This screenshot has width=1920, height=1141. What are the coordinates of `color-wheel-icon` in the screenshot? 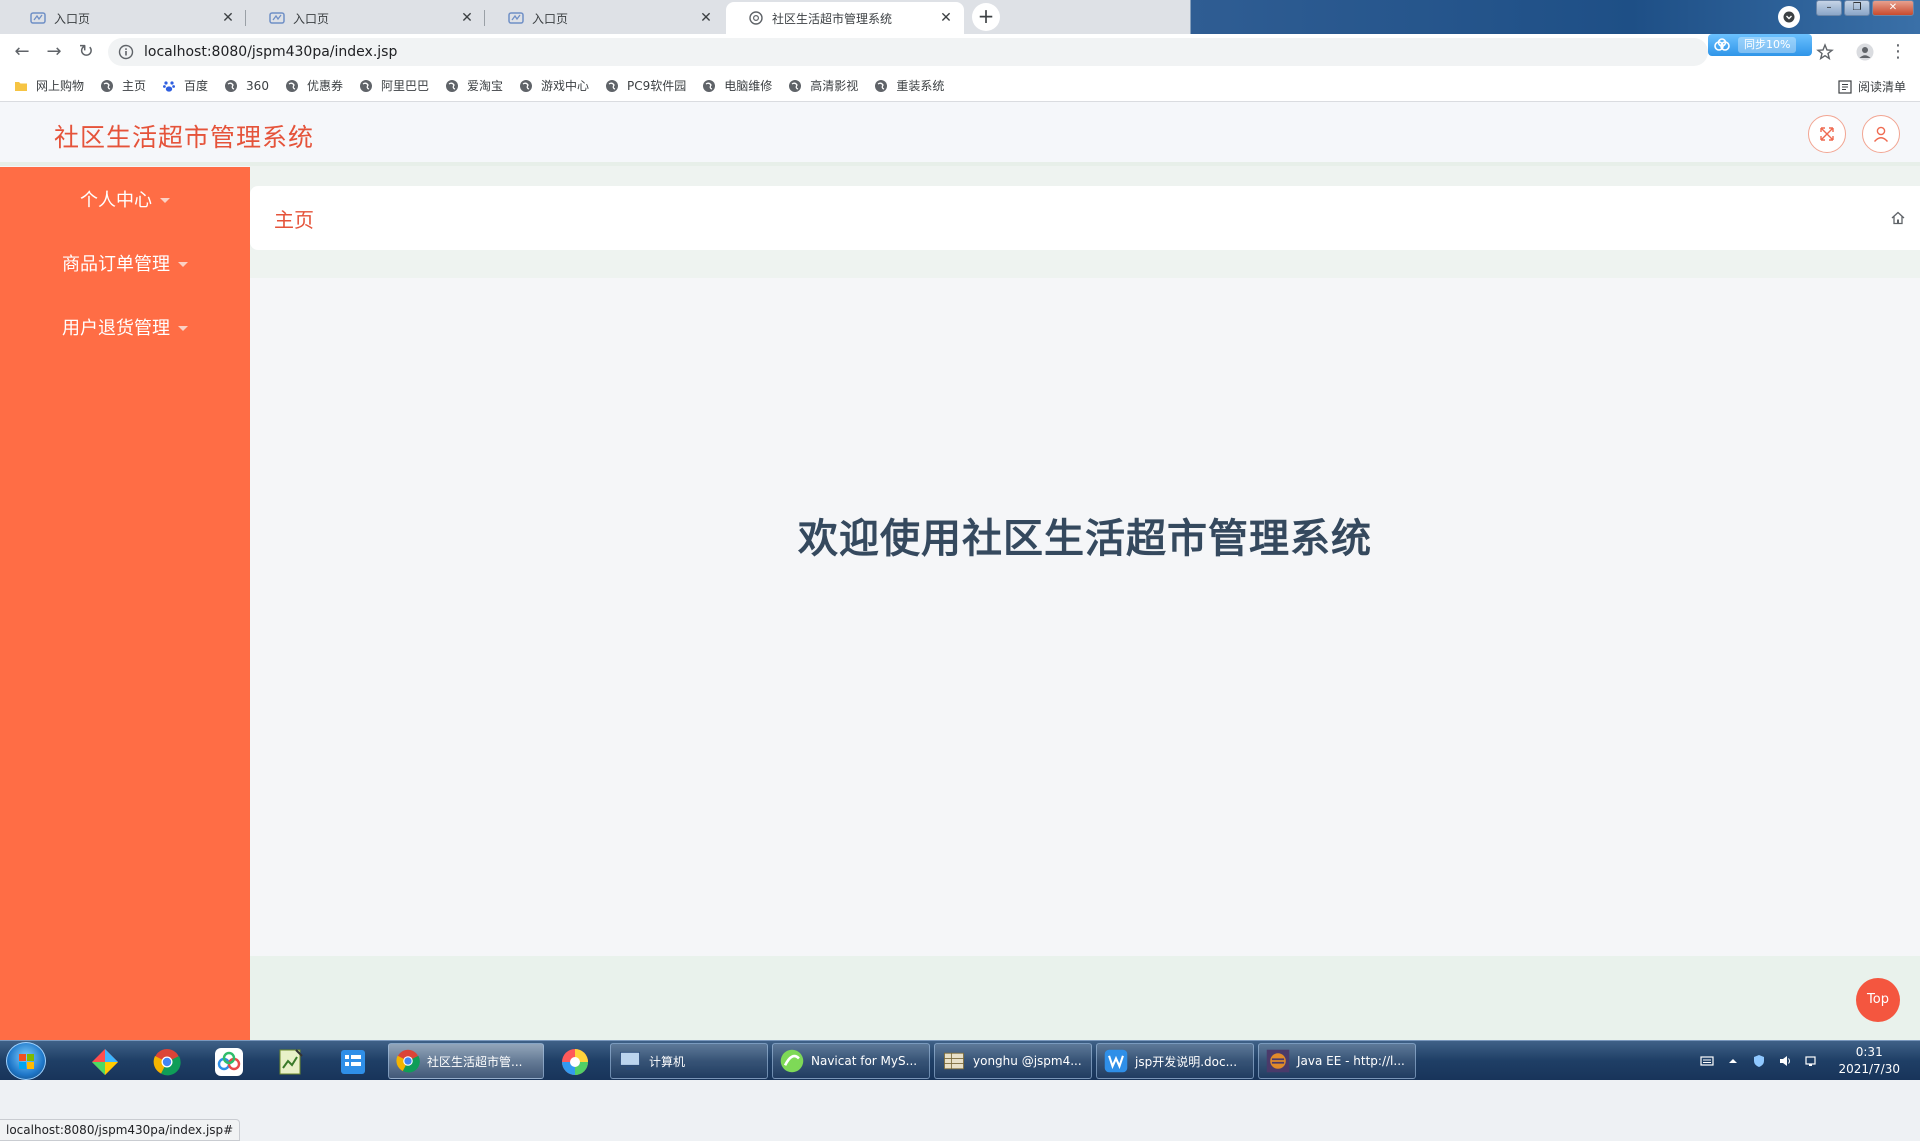 It's located at (575, 1062).